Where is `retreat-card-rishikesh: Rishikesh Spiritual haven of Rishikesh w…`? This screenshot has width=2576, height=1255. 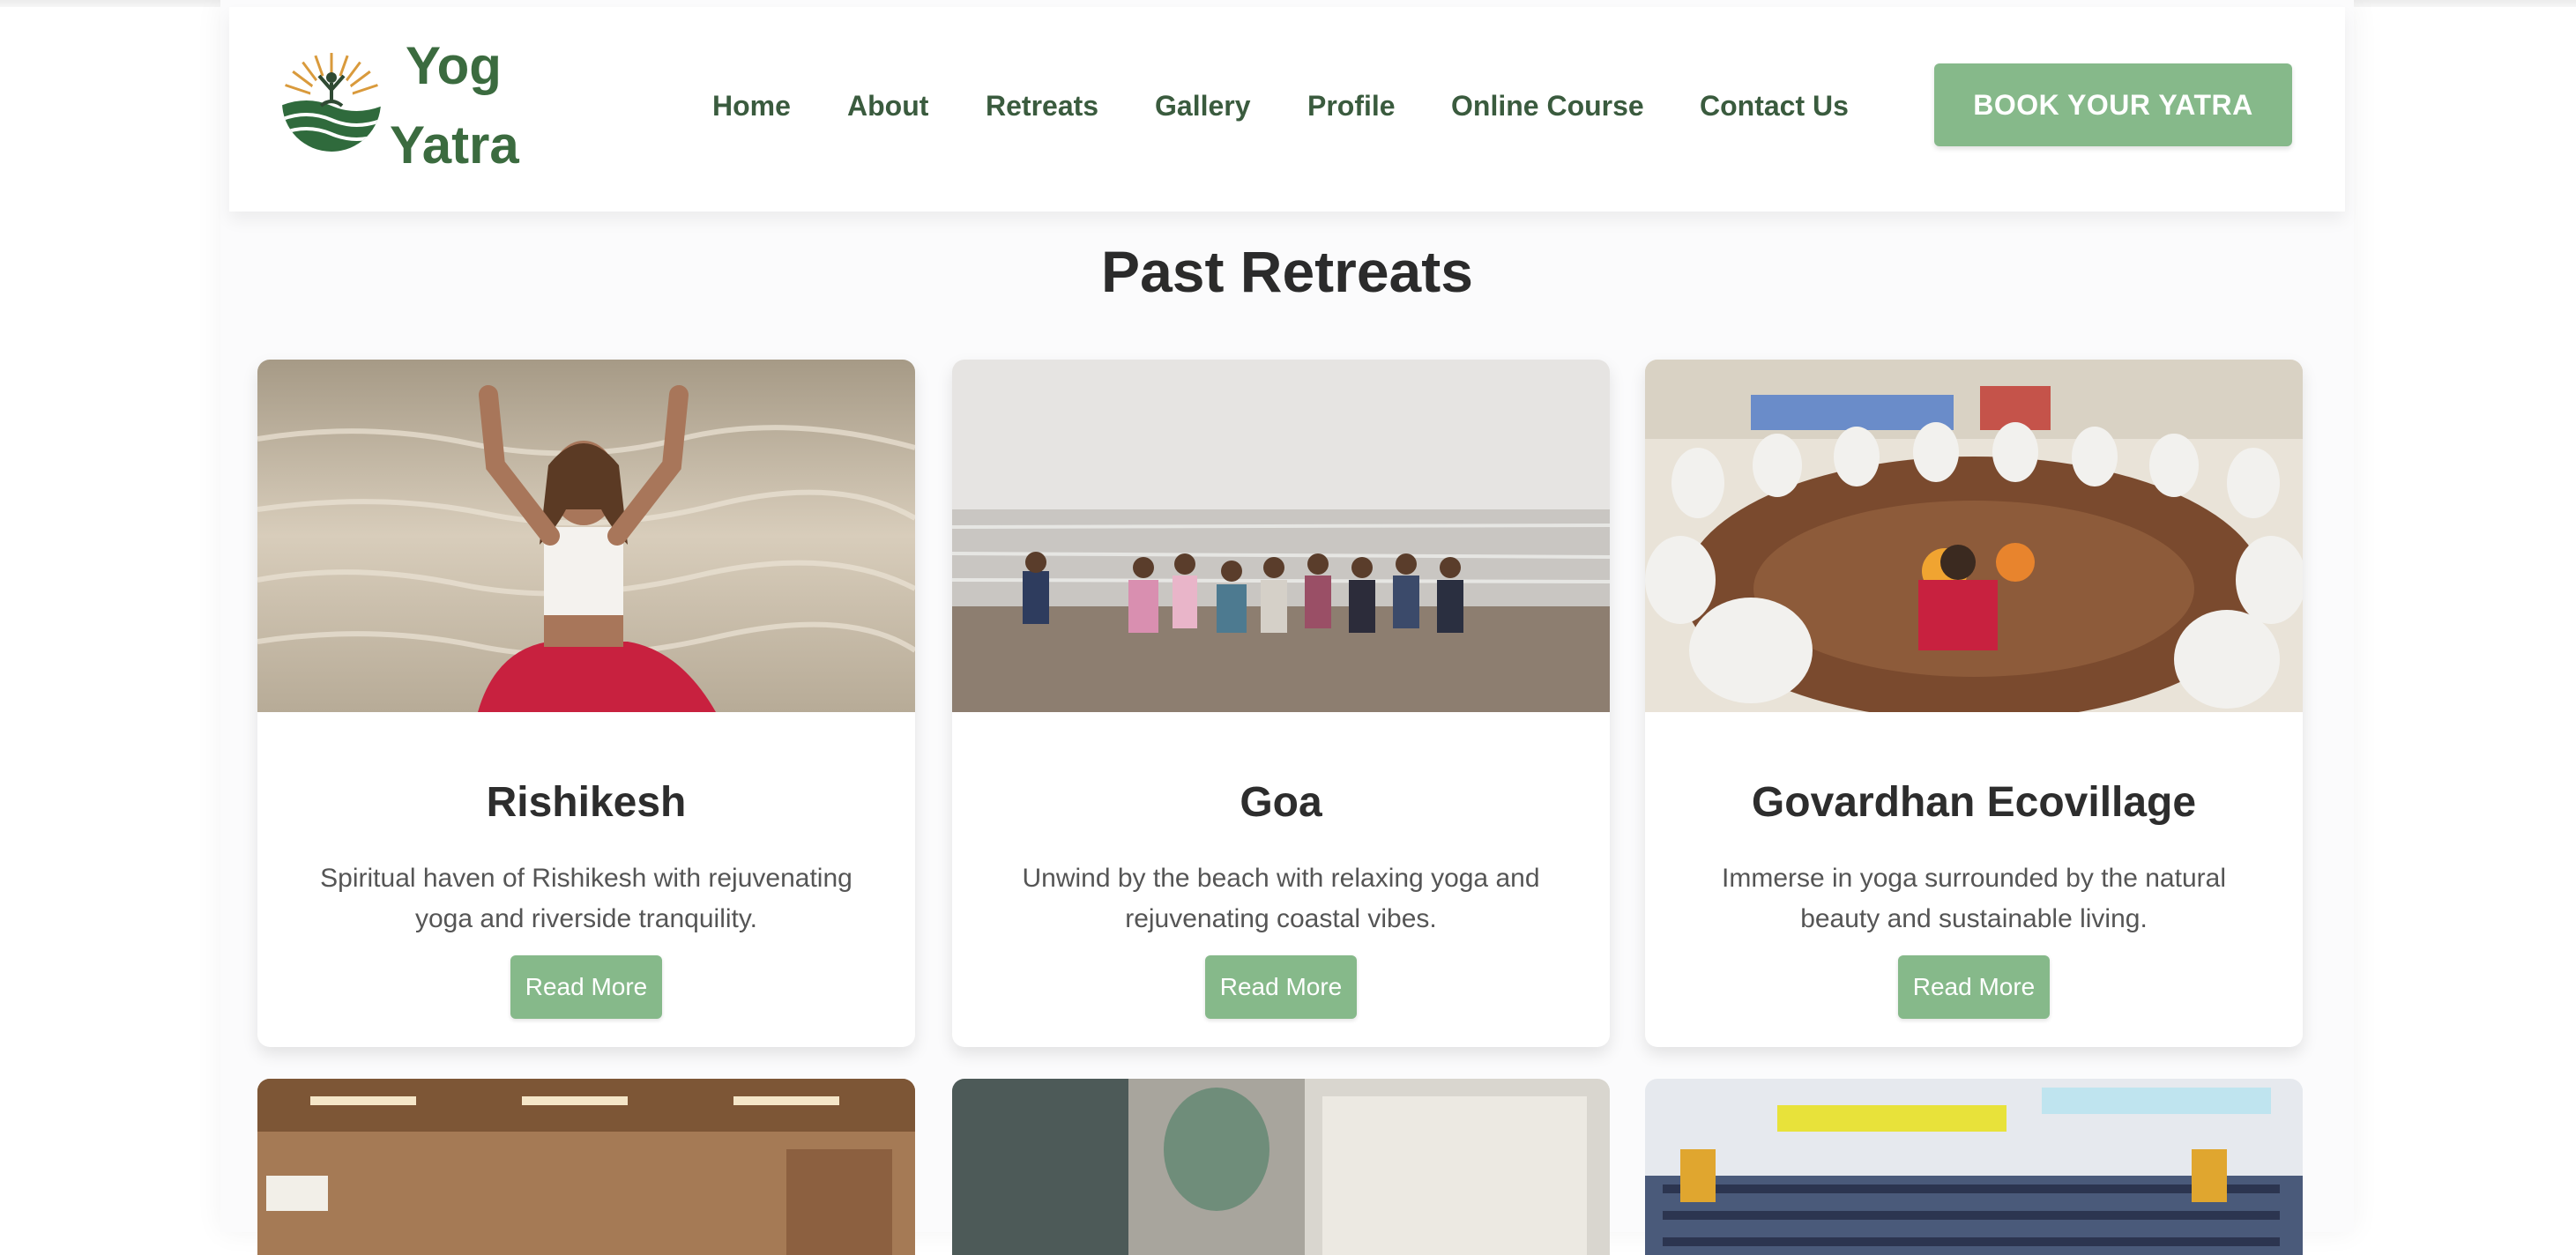
retreat-card-rishikesh: Rishikesh Spiritual haven of Rishikesh w… is located at coordinates (586, 703).